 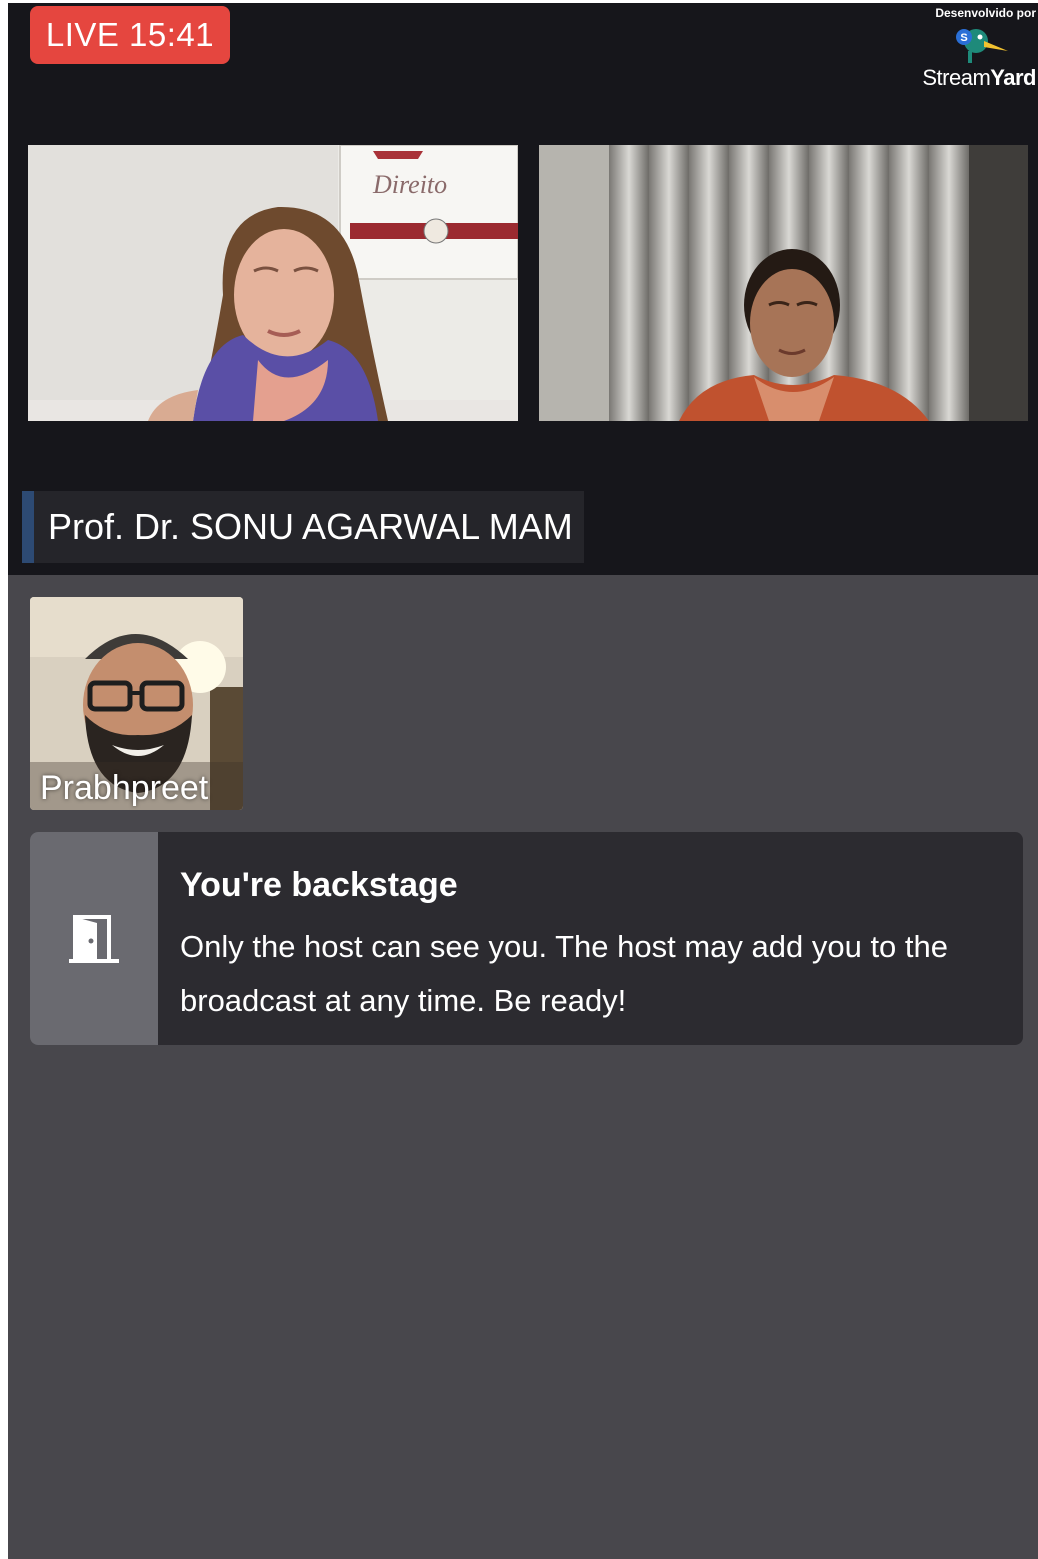 I want to click on guest-2-video-frame, so click(x=783, y=283).